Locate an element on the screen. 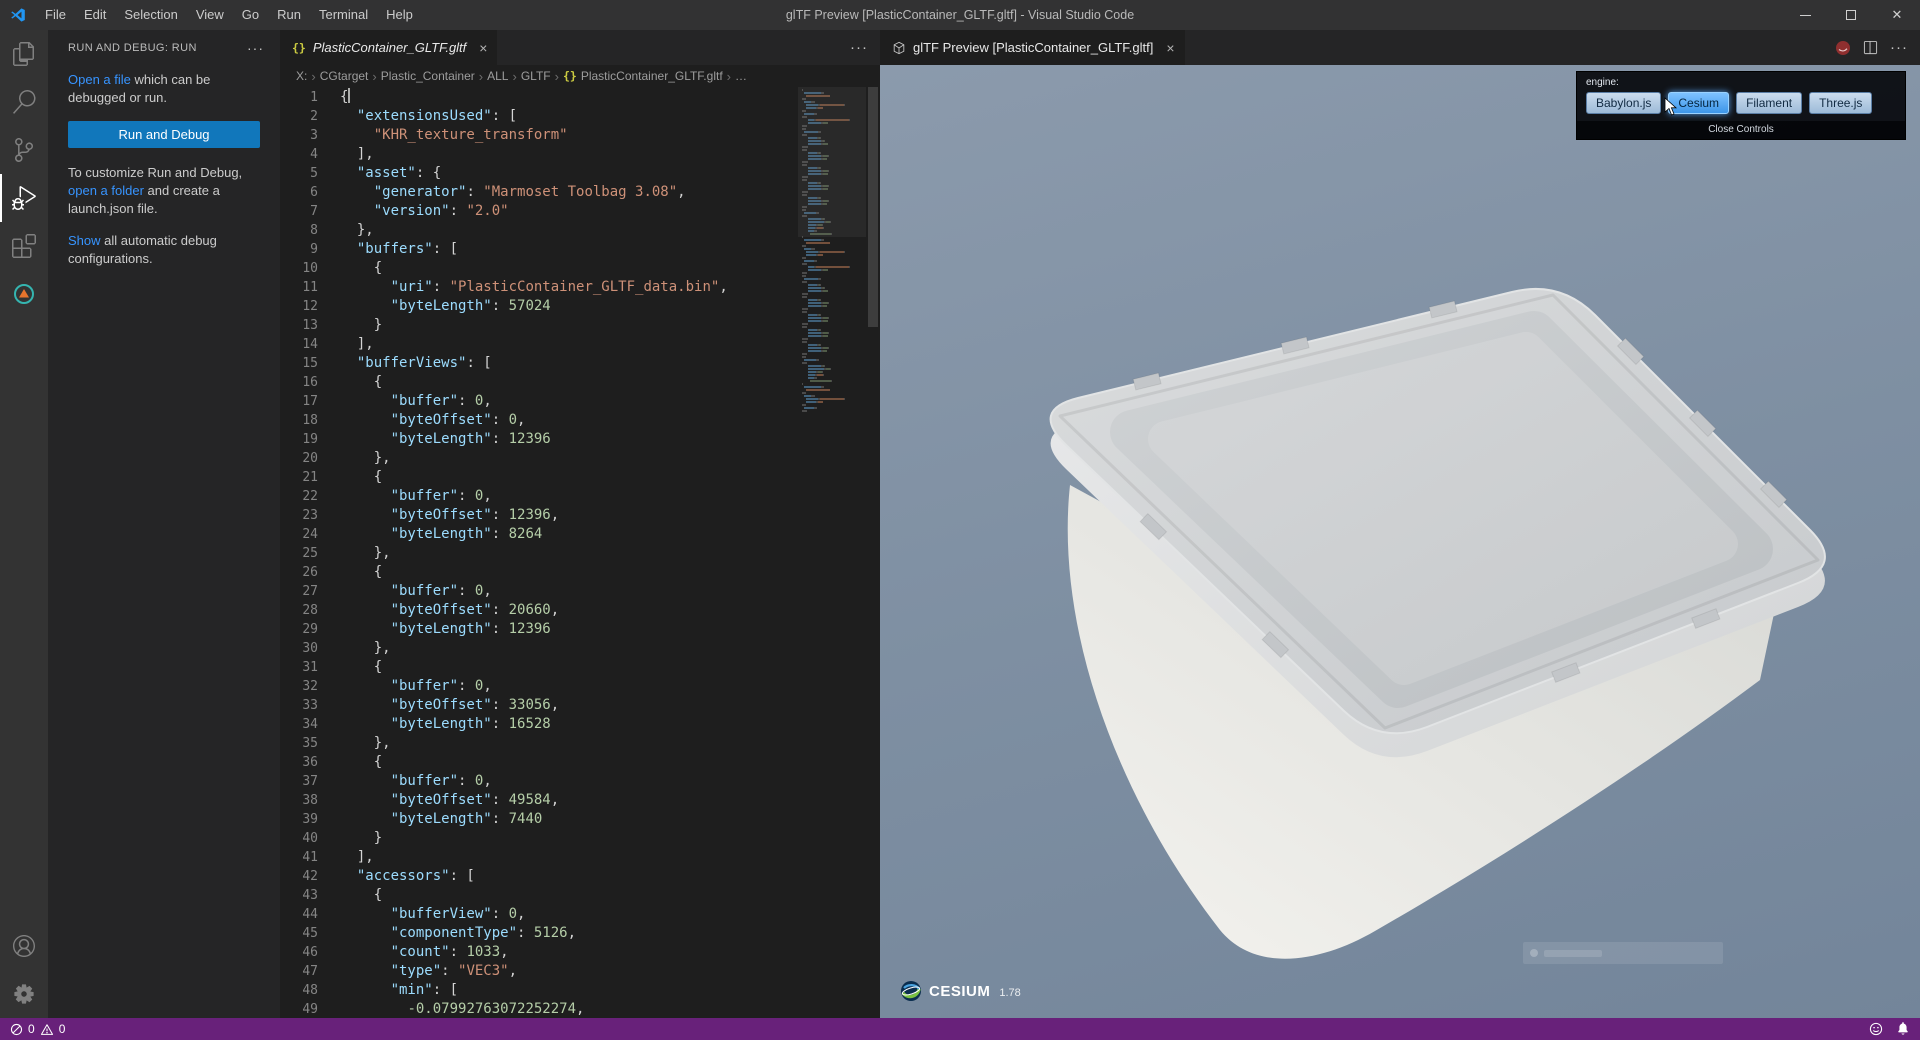 The width and height of the screenshot is (1920, 1040). menu-terminal: Terminal is located at coordinates (343, 15).